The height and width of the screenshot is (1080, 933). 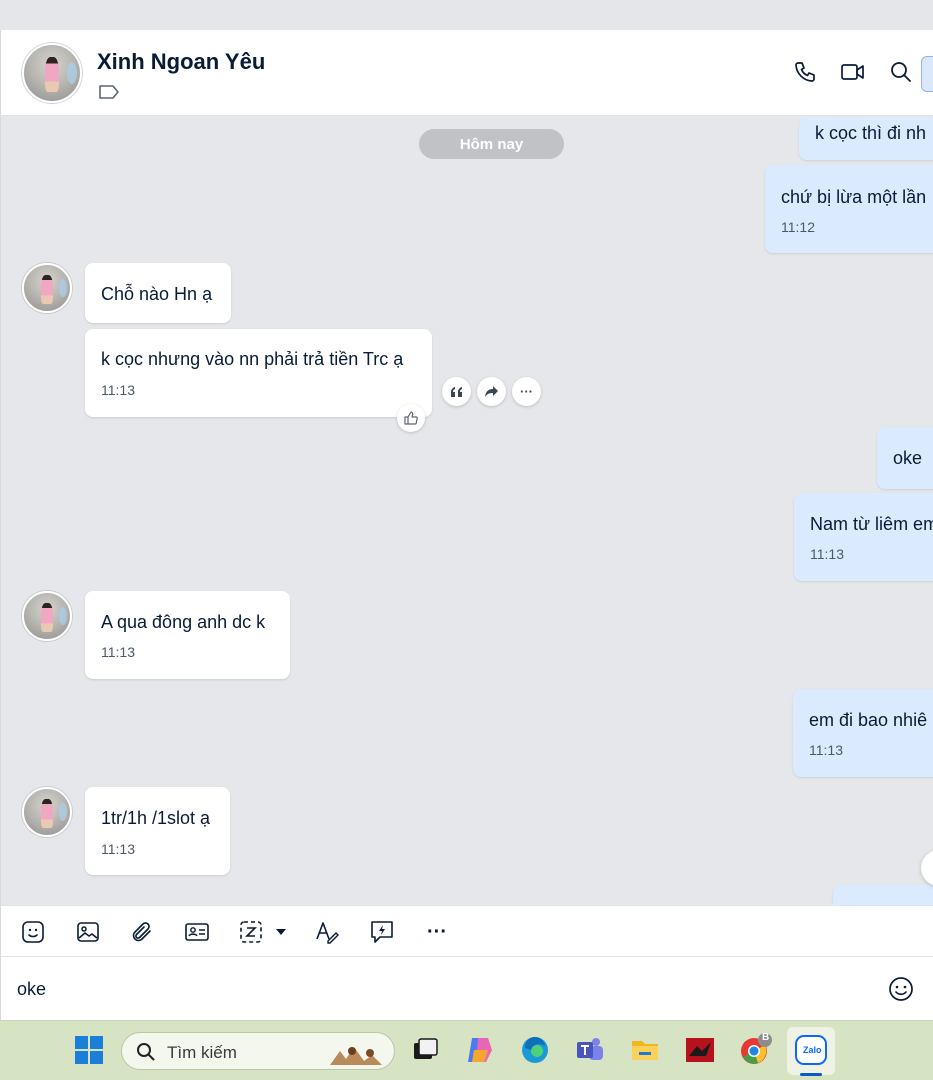 I want to click on contact-card-icon, so click(x=197, y=932).